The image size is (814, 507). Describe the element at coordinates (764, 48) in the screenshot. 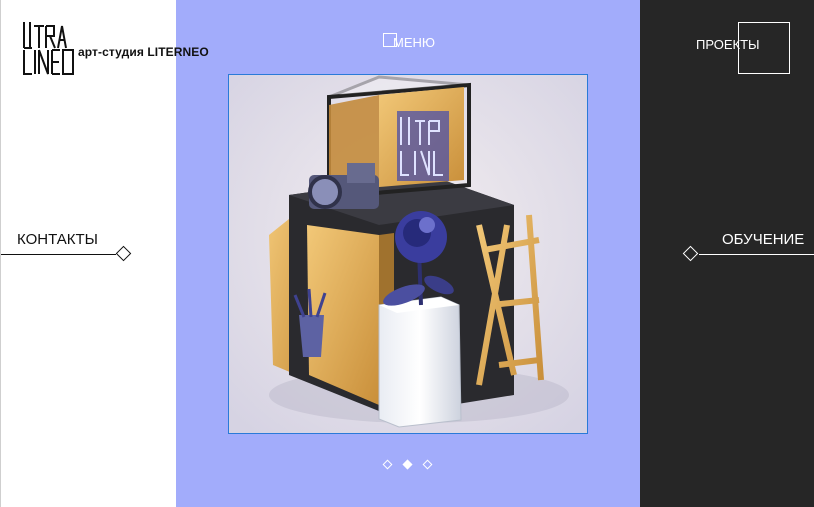

I see `projects-square-icon` at that location.